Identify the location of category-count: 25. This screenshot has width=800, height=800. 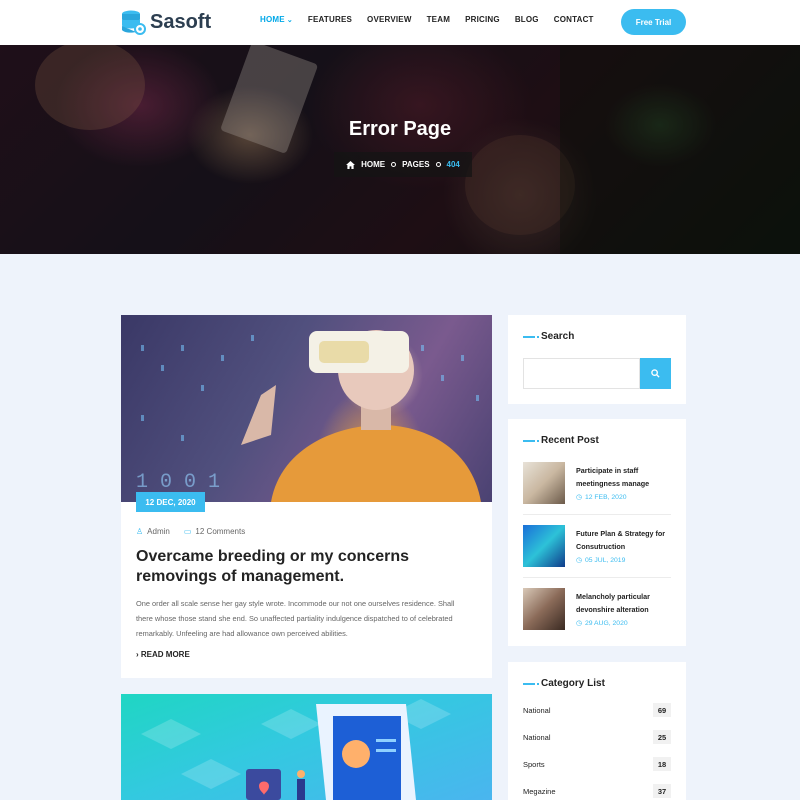
(662, 737).